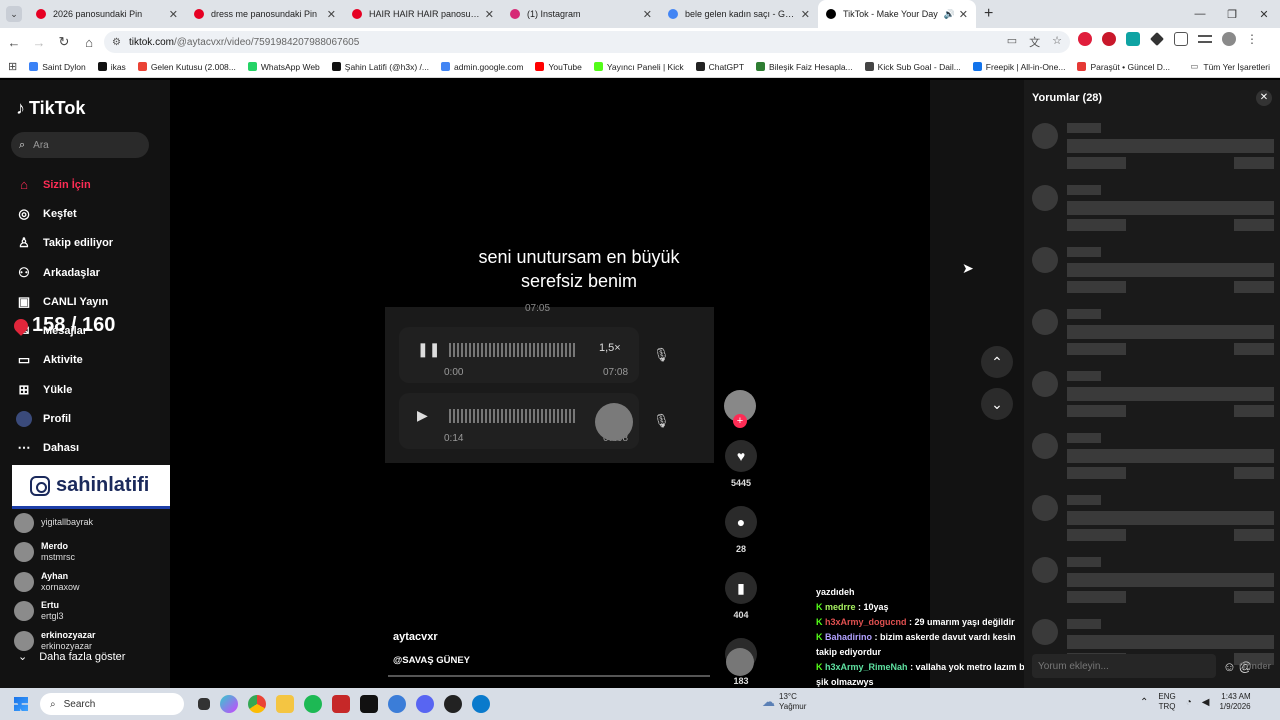 Image resolution: width=1280 pixels, height=720 pixels. Describe the element at coordinates (64, 418) in the screenshot. I see `sidebar-item-profile: Profil` at that location.